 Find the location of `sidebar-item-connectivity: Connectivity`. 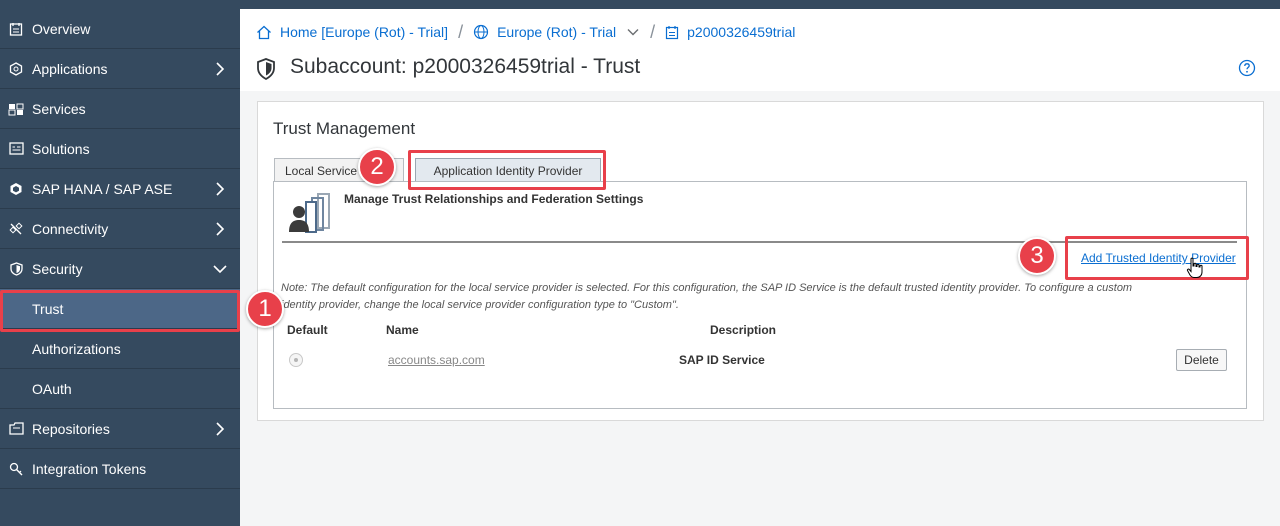

sidebar-item-connectivity: Connectivity is located at coordinates (120, 229).